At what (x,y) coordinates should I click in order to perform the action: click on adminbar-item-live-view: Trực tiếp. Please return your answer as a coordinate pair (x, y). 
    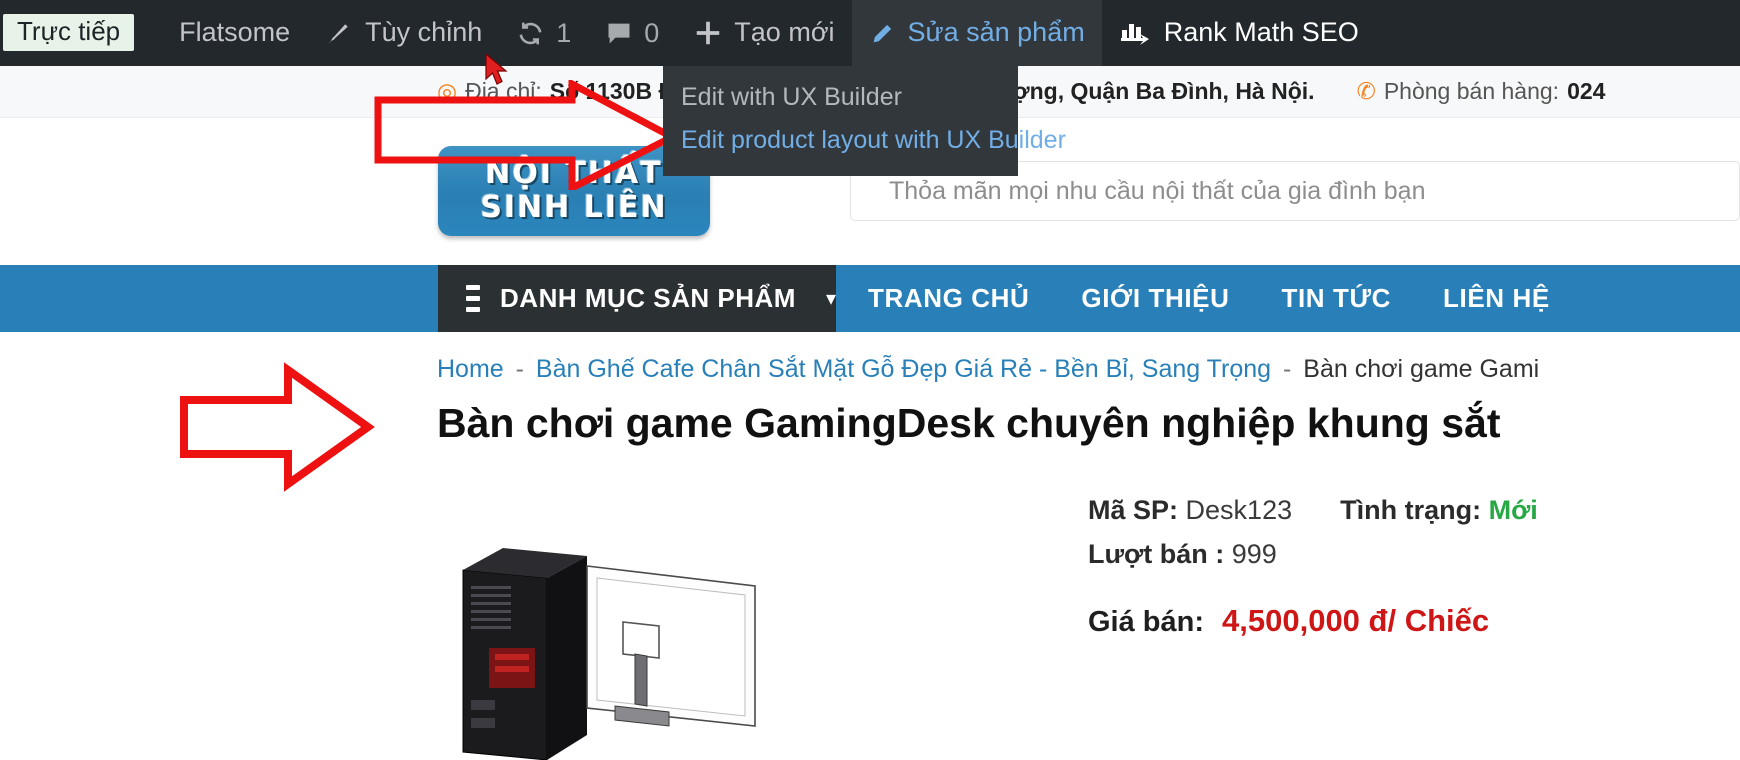
    Looking at the image, I should click on (75, 33).